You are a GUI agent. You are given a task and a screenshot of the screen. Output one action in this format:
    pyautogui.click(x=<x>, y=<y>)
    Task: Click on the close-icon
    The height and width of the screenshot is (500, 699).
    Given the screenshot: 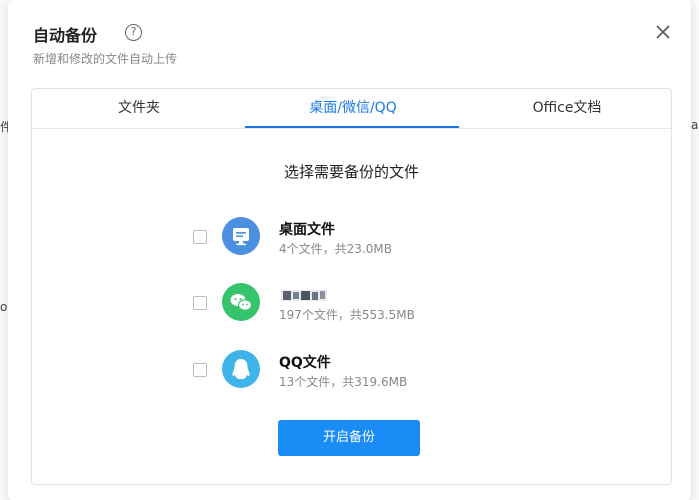 What is the action you would take?
    pyautogui.click(x=663, y=32)
    